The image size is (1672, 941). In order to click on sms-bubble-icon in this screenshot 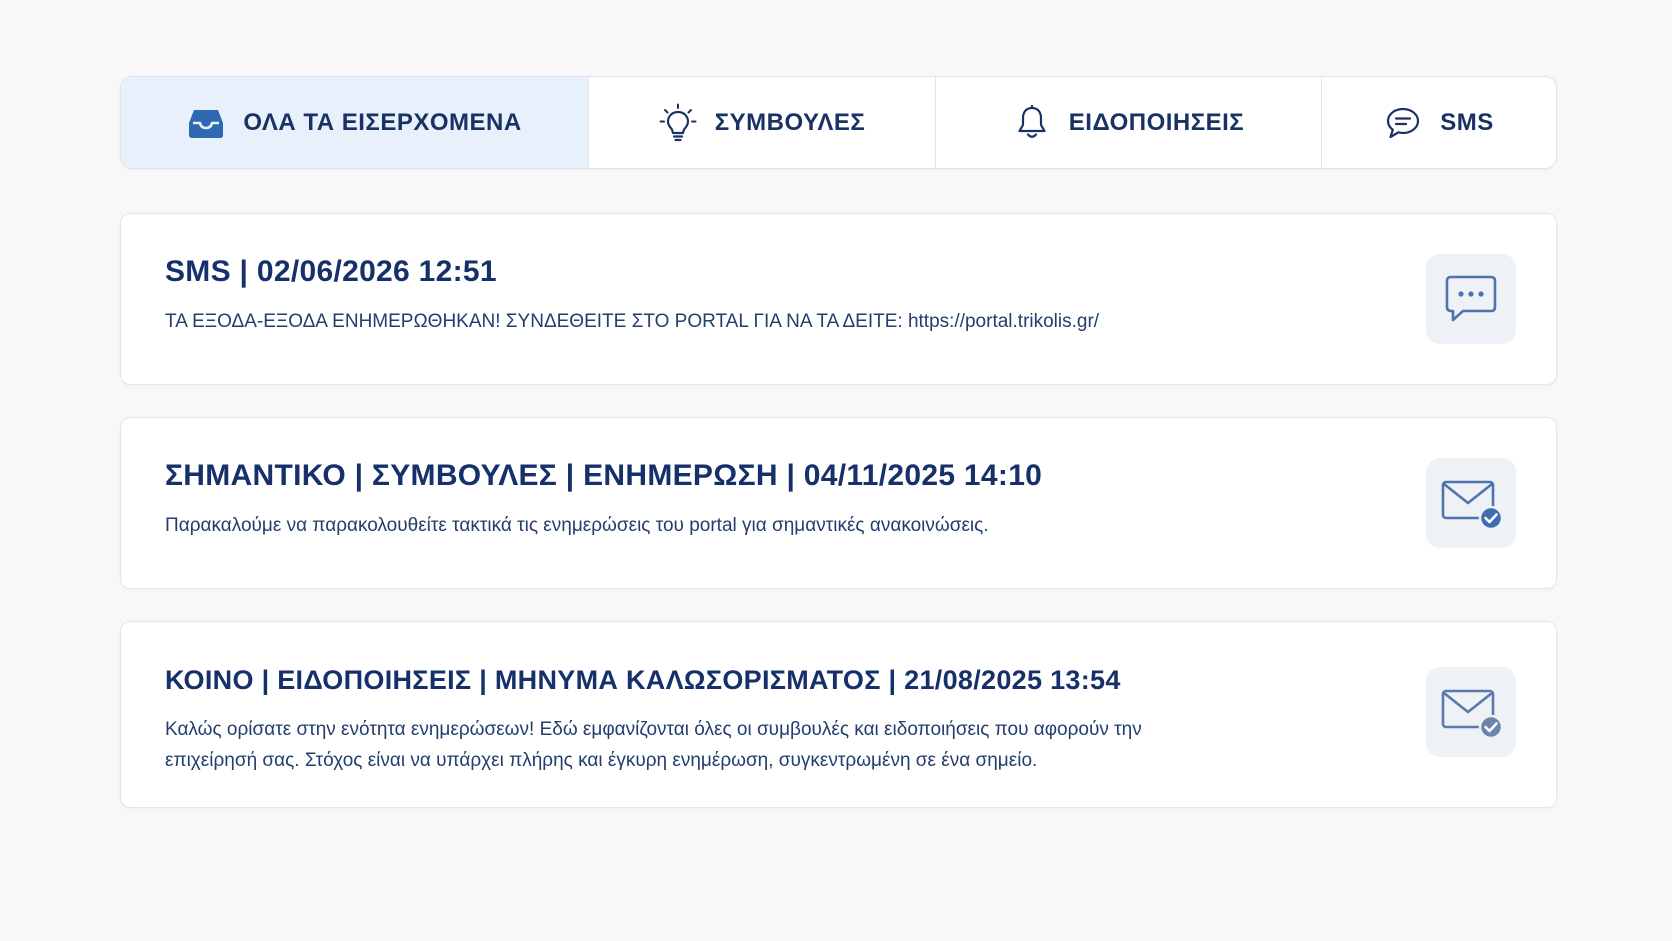, I will do `click(1471, 299)`.